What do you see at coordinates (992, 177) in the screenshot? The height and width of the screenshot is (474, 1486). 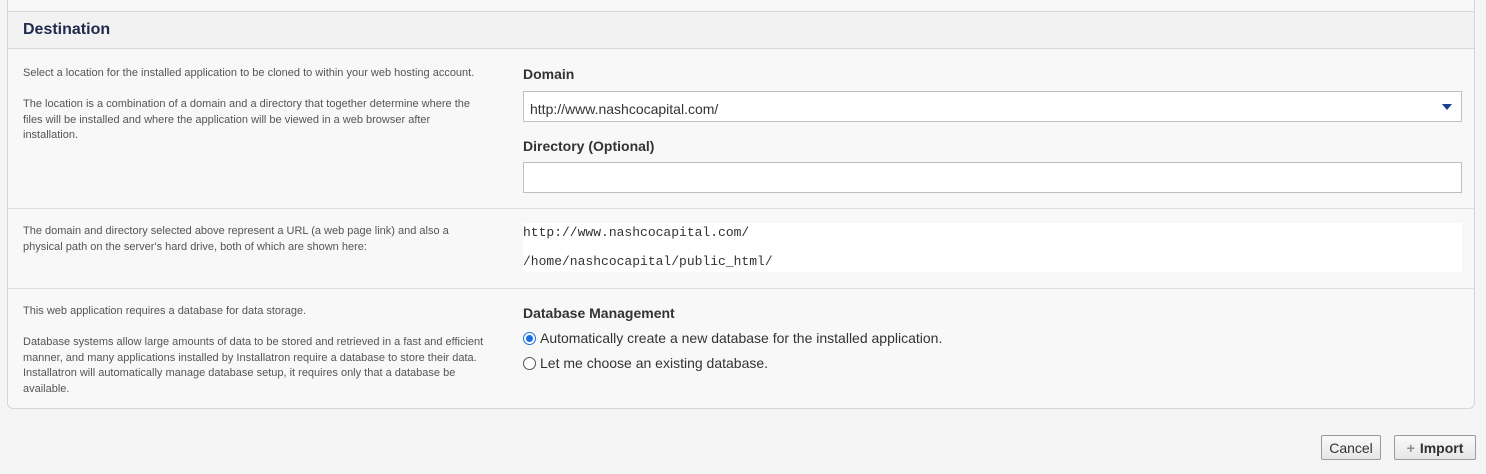 I see `directory-input` at bounding box center [992, 177].